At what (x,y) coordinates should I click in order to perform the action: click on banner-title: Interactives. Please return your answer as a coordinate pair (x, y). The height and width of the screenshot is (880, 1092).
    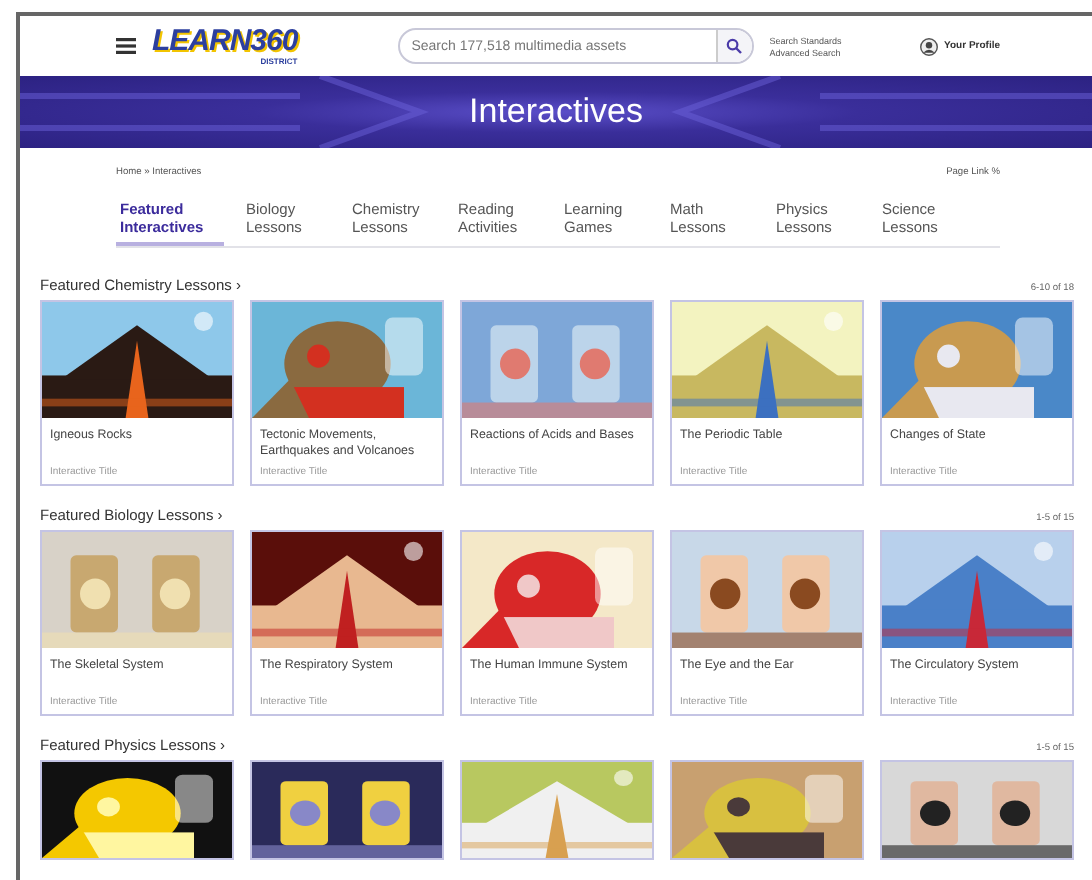
    Looking at the image, I should click on (556, 112).